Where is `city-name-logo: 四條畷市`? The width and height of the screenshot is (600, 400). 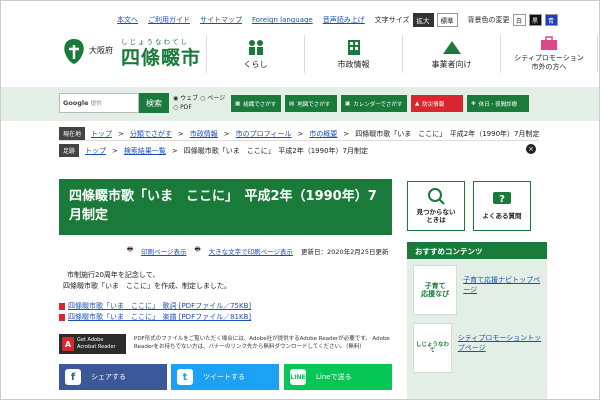
city-name-logo: 四條畷市 is located at coordinates (161, 56).